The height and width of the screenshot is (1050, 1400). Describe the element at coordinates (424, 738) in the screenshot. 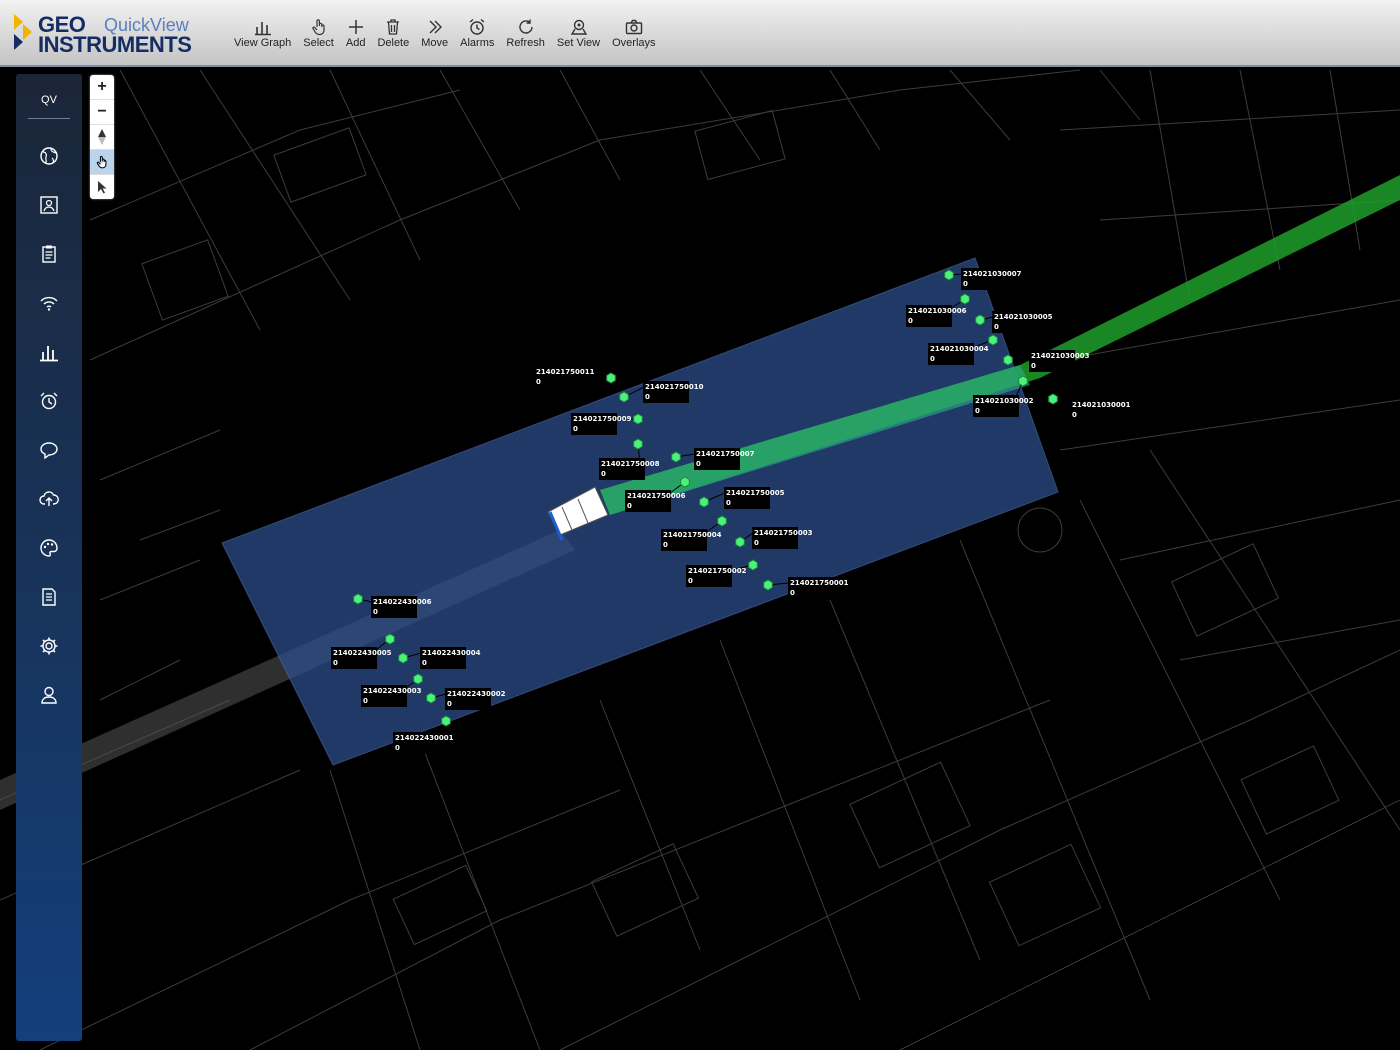

I see `sensor-id-label: 214022430001` at that location.